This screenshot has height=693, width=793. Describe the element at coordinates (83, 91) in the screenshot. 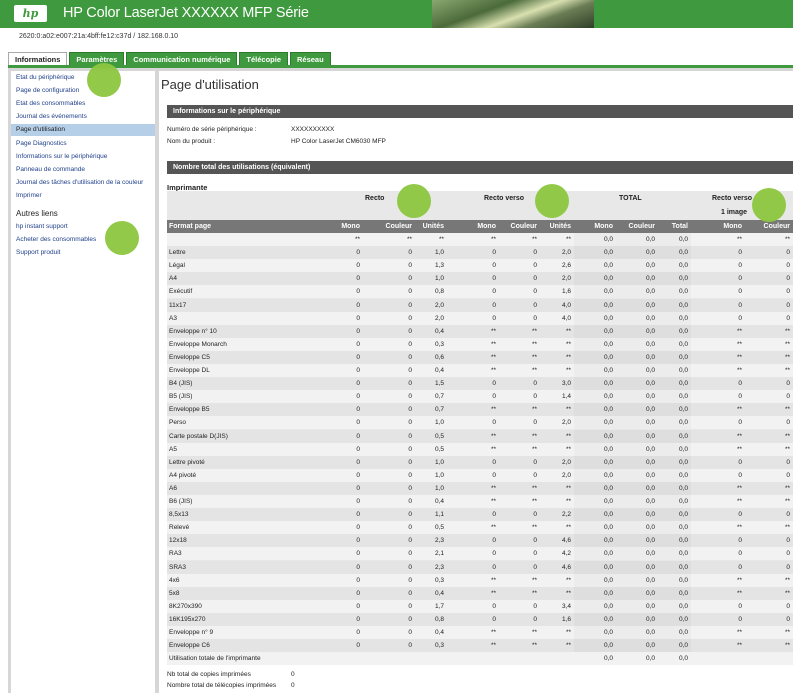

I see `sidebar-item-page-configuration: Page de configuration` at that location.